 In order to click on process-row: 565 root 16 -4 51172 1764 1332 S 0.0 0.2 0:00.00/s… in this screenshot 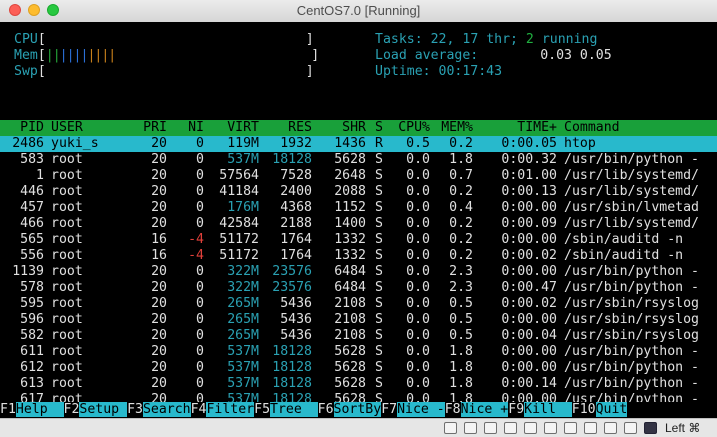, I will do `click(358, 240)`.